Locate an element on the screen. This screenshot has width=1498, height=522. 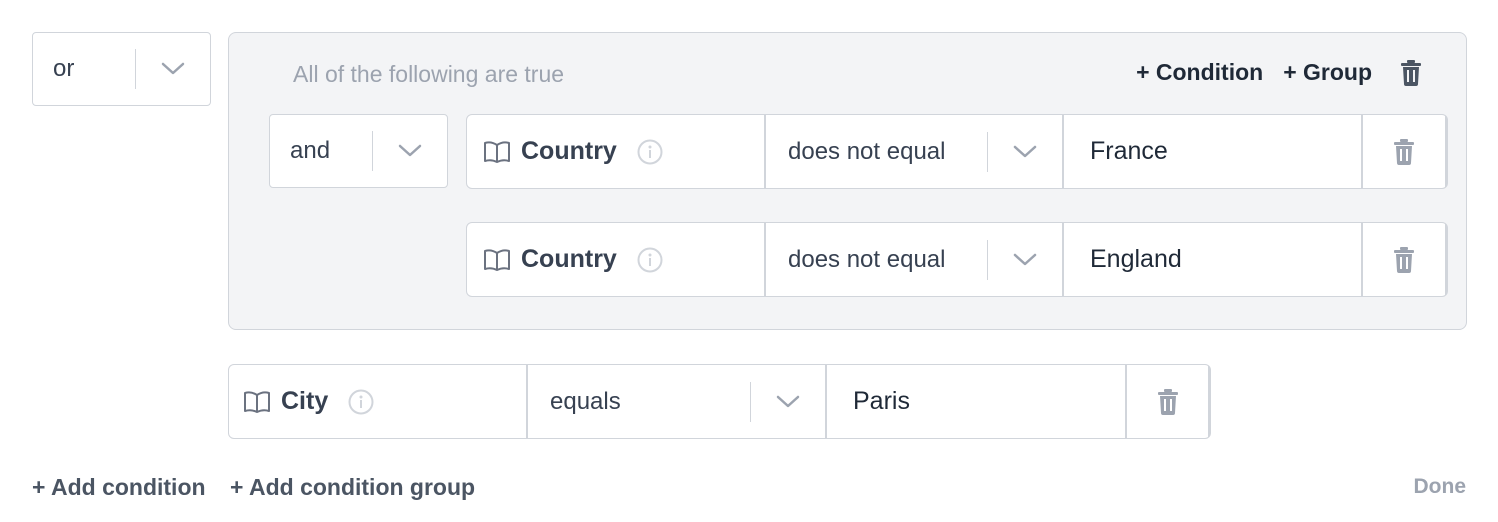
delete-group-button is located at coordinates (1411, 72).